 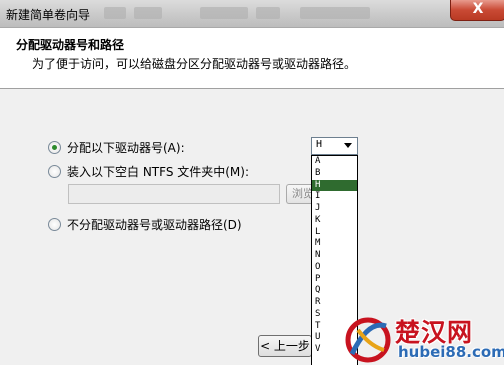 What do you see at coordinates (54, 147) in the screenshot?
I see `radio-assign-letter` at bounding box center [54, 147].